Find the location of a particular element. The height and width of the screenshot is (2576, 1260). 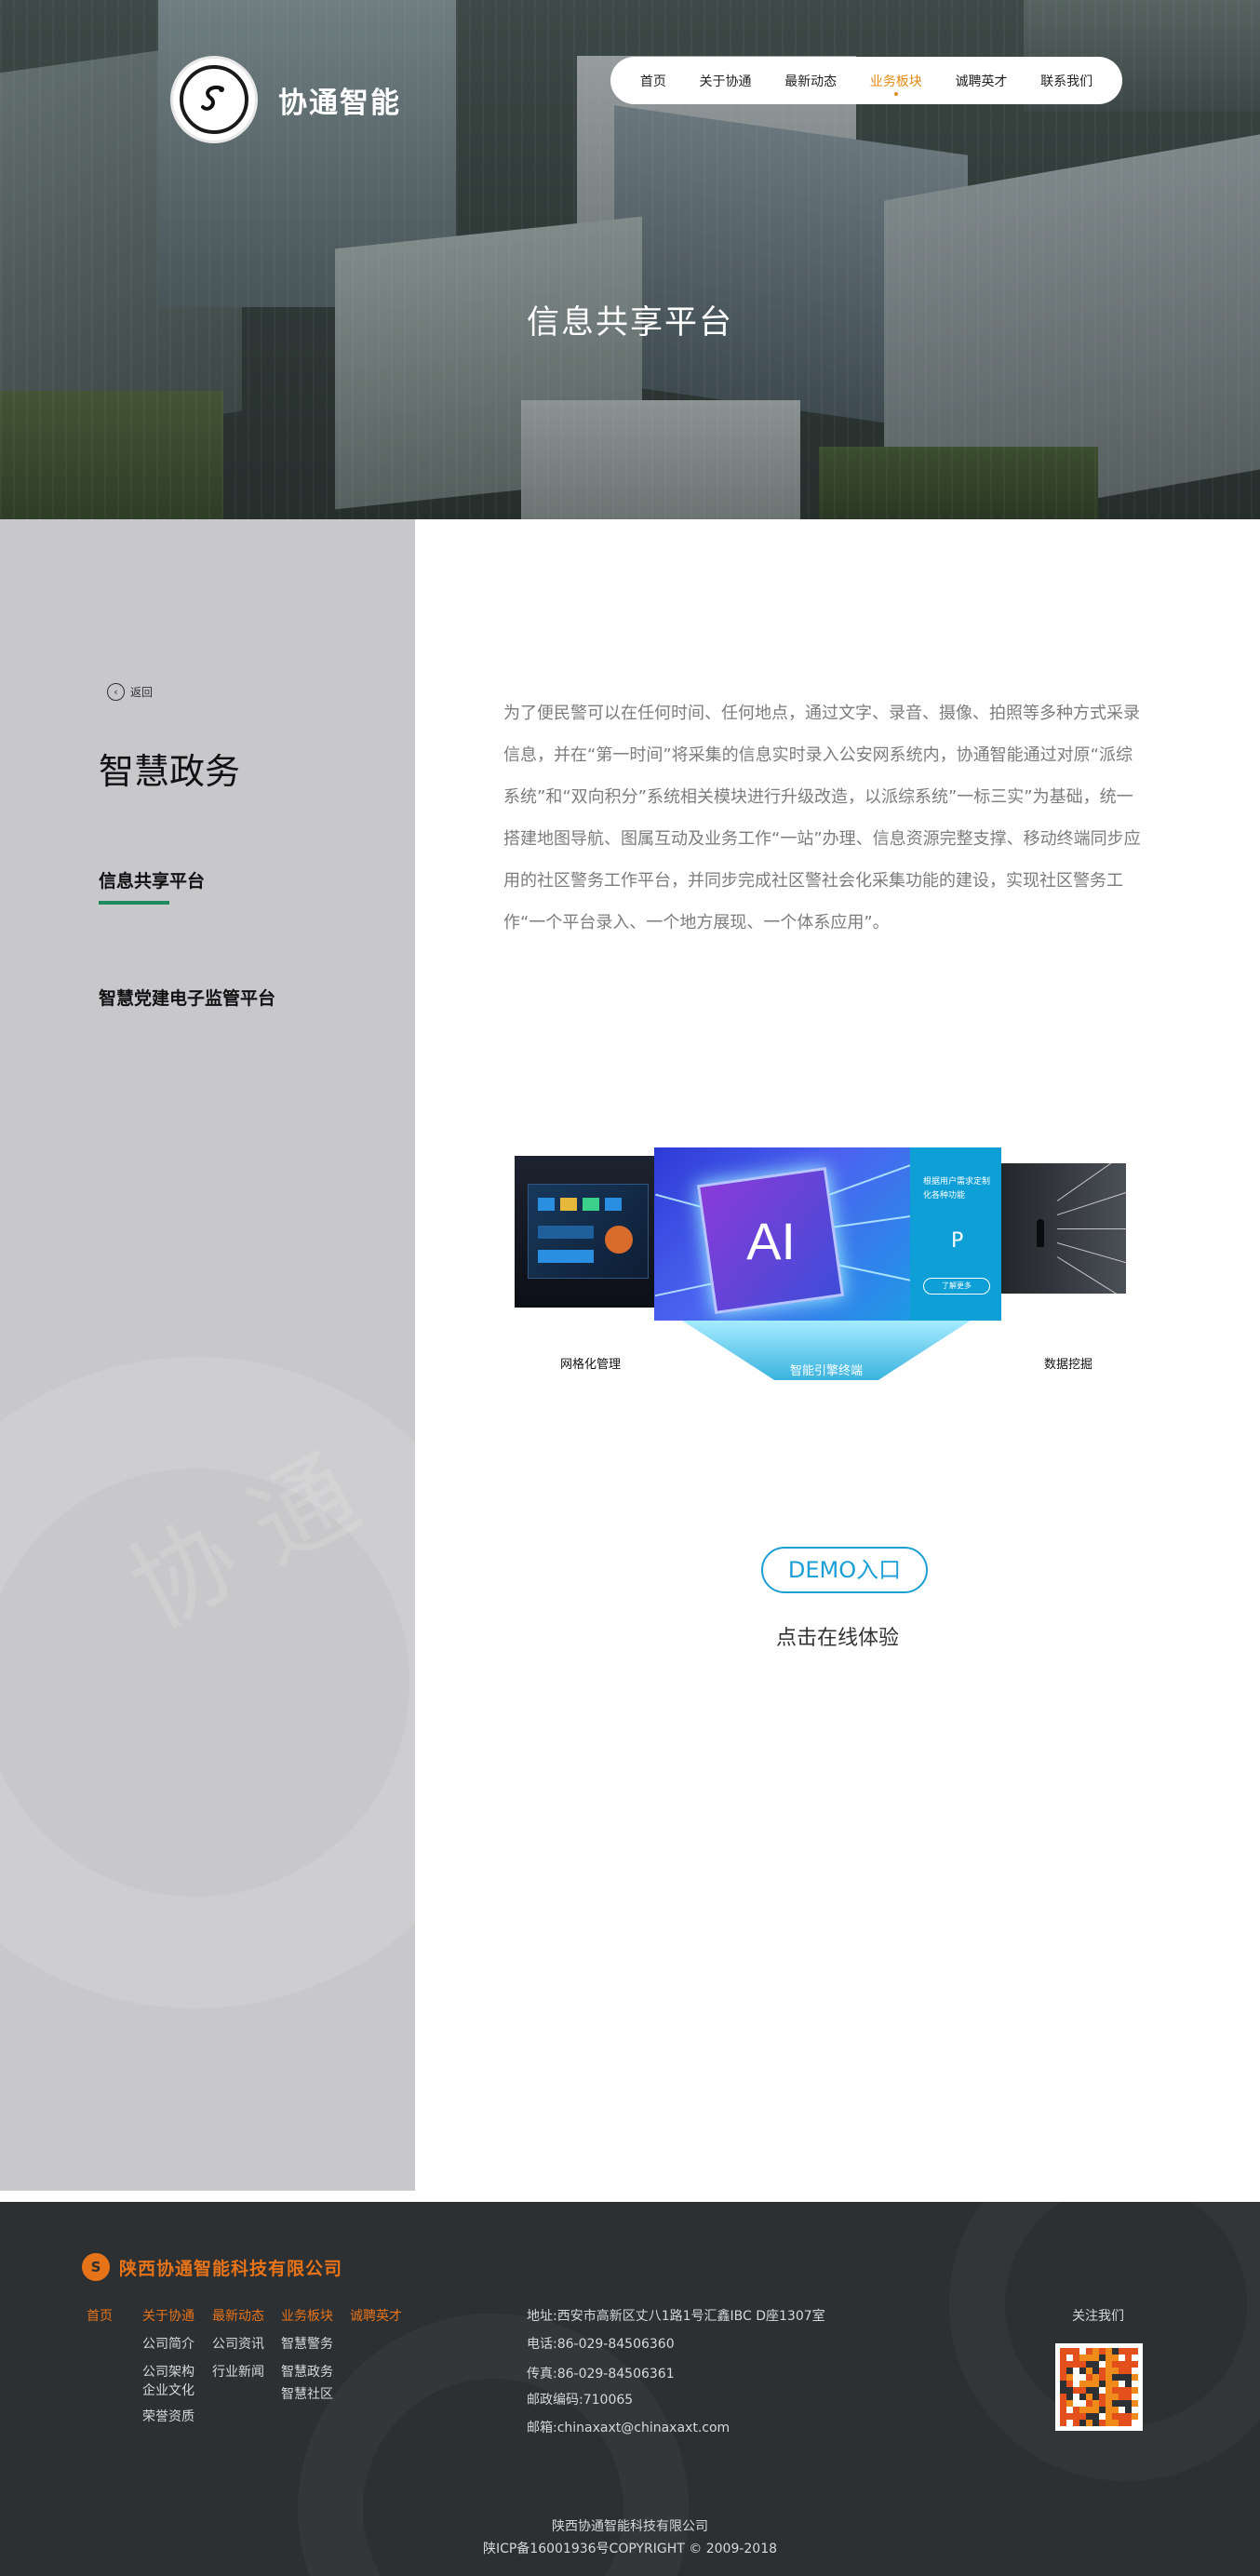

copyright-company: 陕西协通智能科技有限公司 is located at coordinates (630, 2526).